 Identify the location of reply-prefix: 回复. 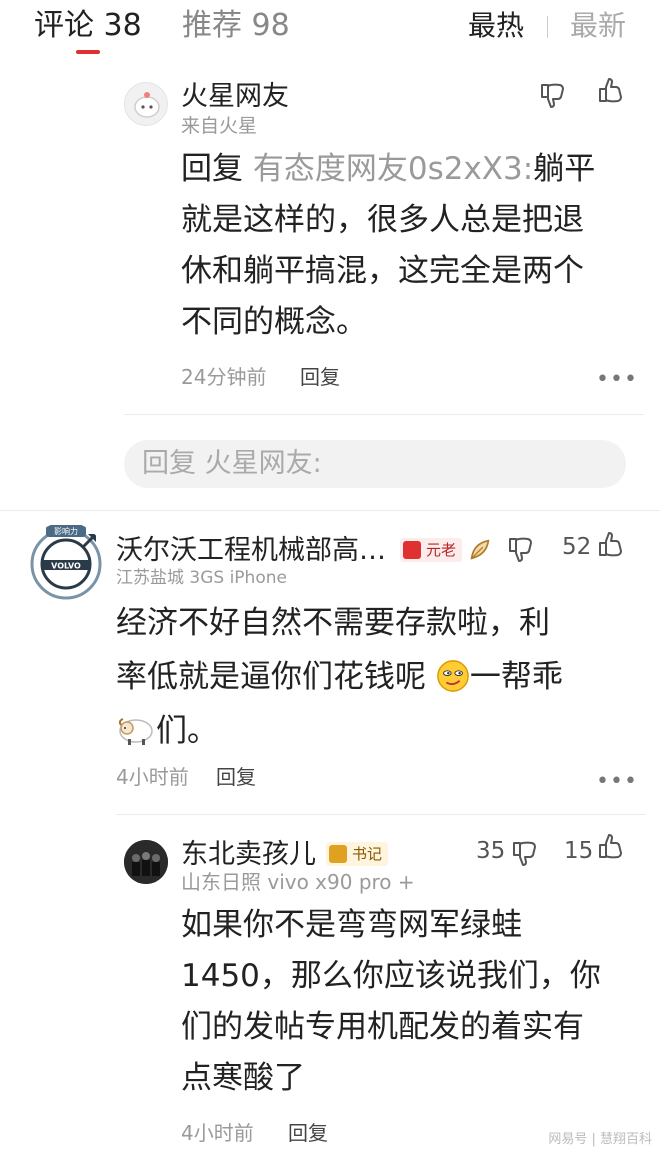
(212, 169).